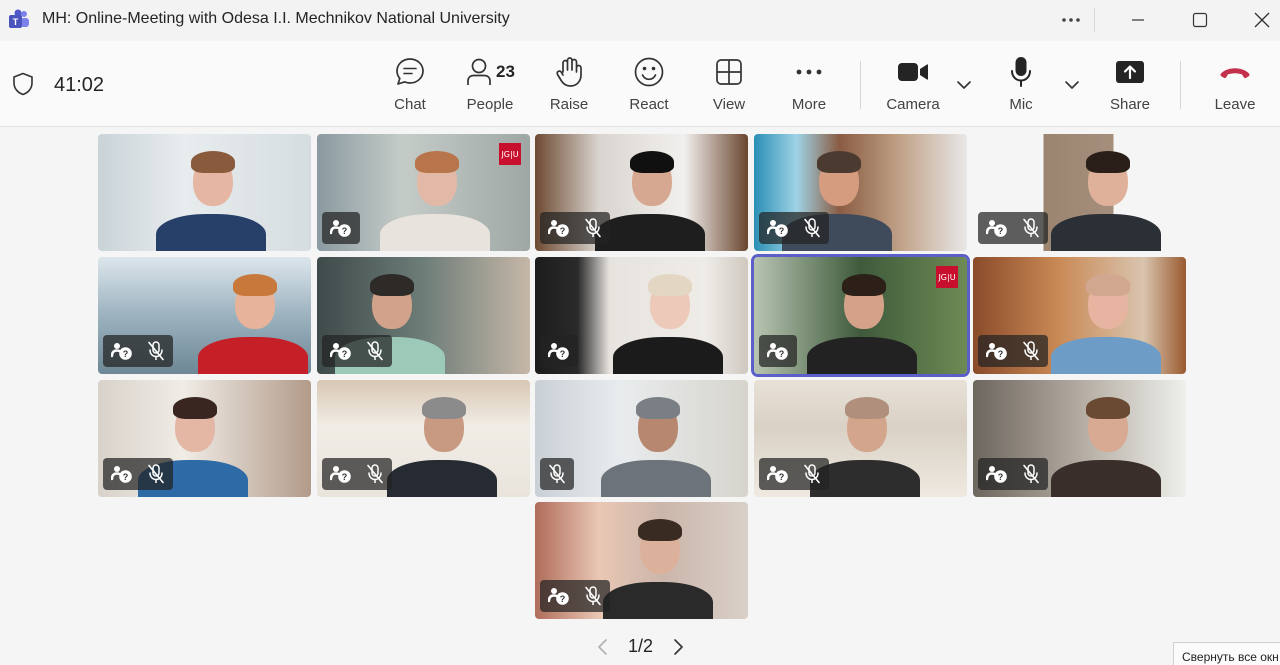 The height and width of the screenshot is (665, 1280). Describe the element at coordinates (1072, 85) in the screenshot. I see `mic-options-chevron-icon` at that location.